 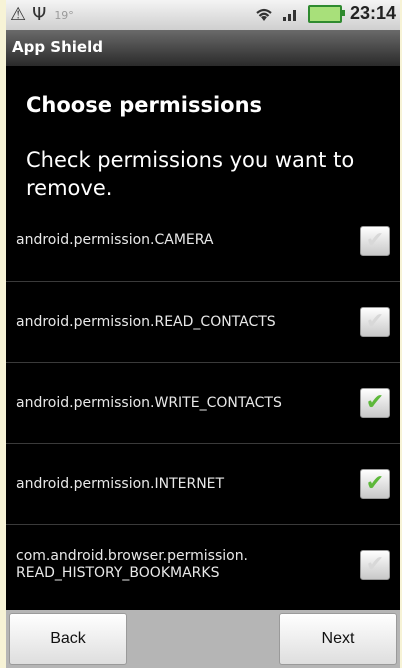 I want to click on permission-row: android.permission.WRITE_CONTACTS ✔, so click(x=203, y=402).